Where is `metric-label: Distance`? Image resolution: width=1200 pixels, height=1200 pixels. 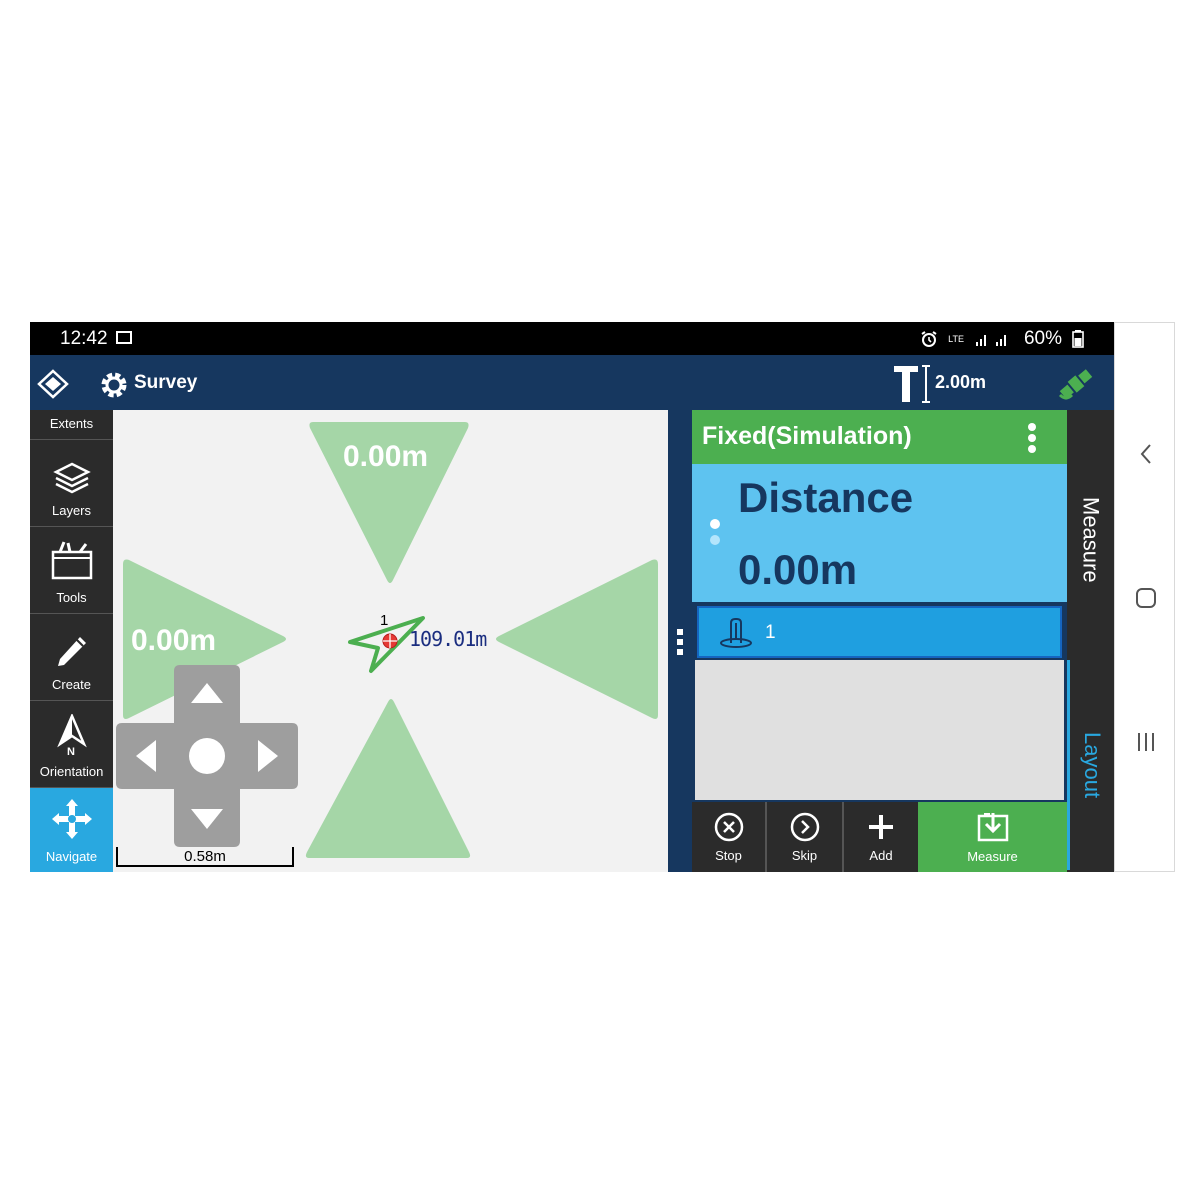
metric-label: Distance is located at coordinates (826, 497).